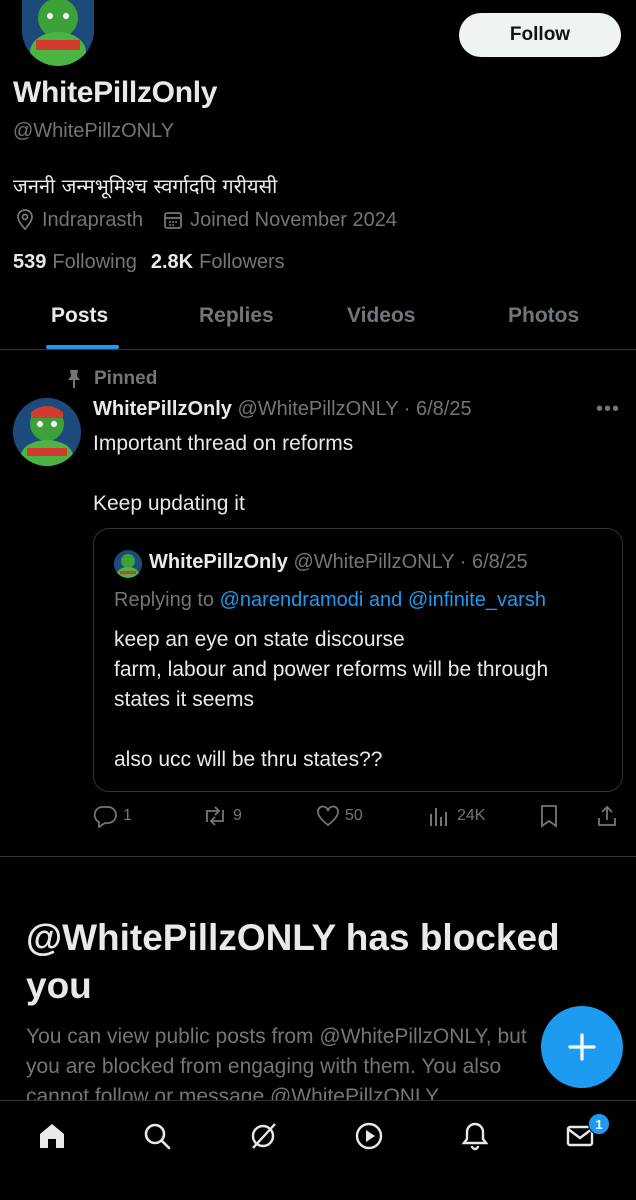 The width and height of the screenshot is (636, 1200). I want to click on quote-text-line: keep an eye on state discourse, so click(259, 639).